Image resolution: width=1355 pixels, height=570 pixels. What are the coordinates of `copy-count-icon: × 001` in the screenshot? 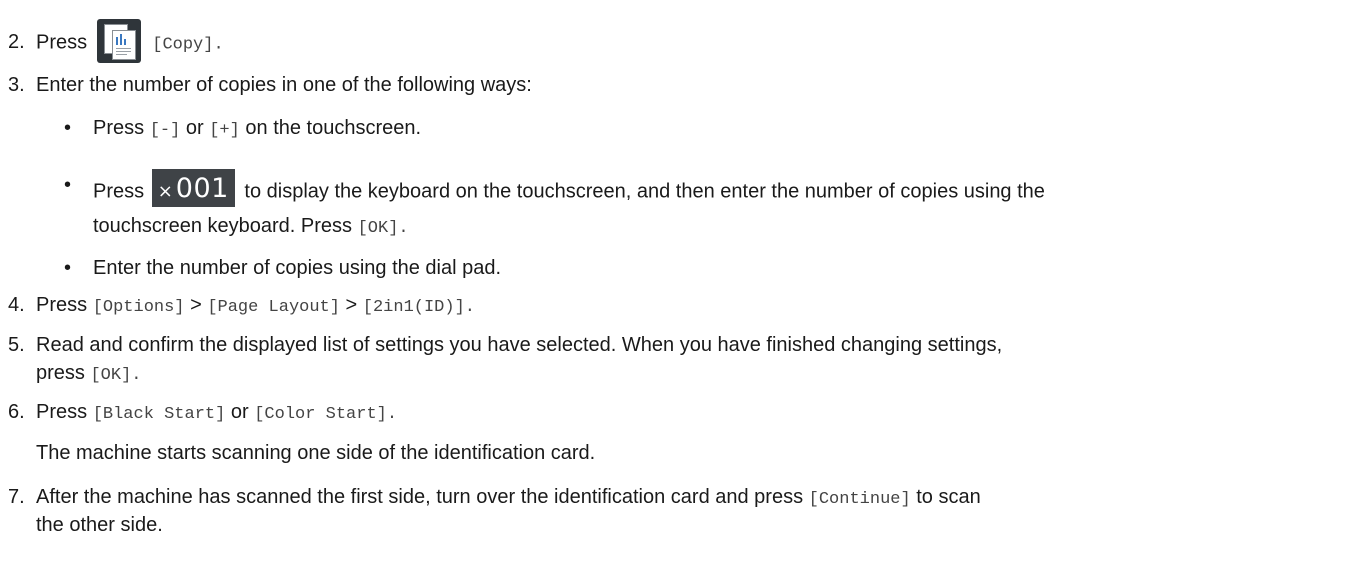 It's located at (193, 188).